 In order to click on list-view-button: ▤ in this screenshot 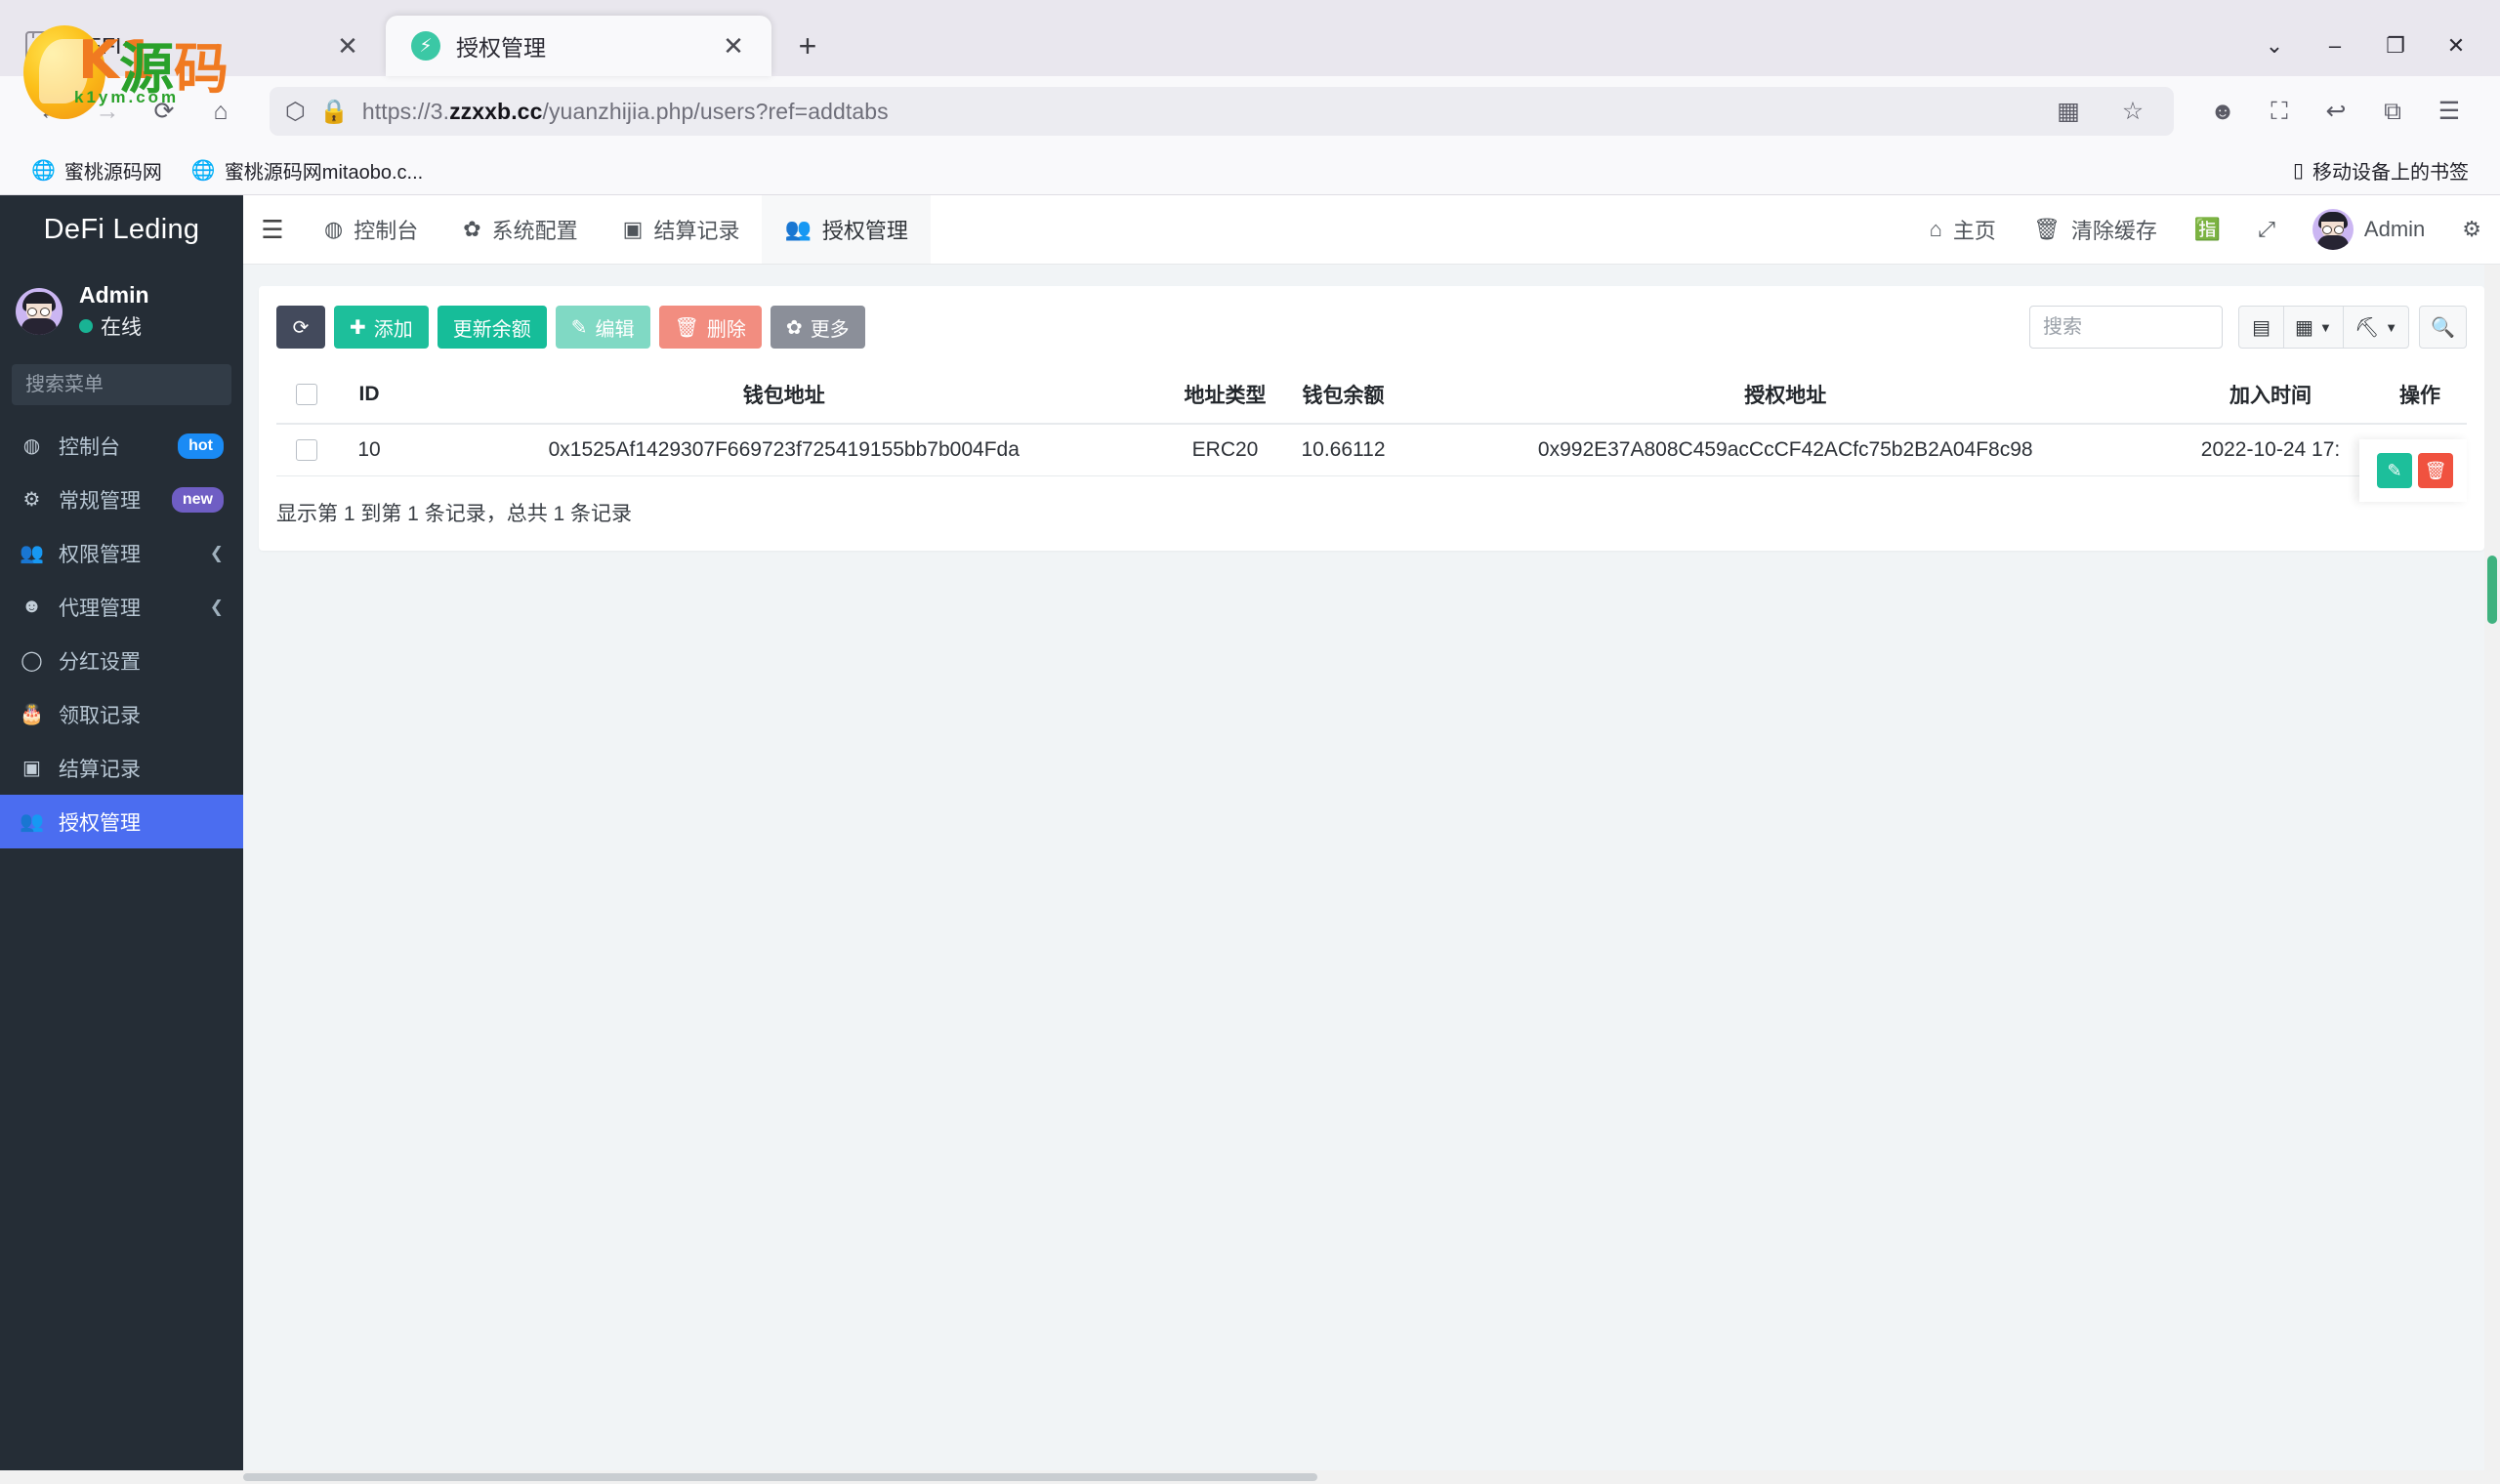, I will do `click(2261, 327)`.